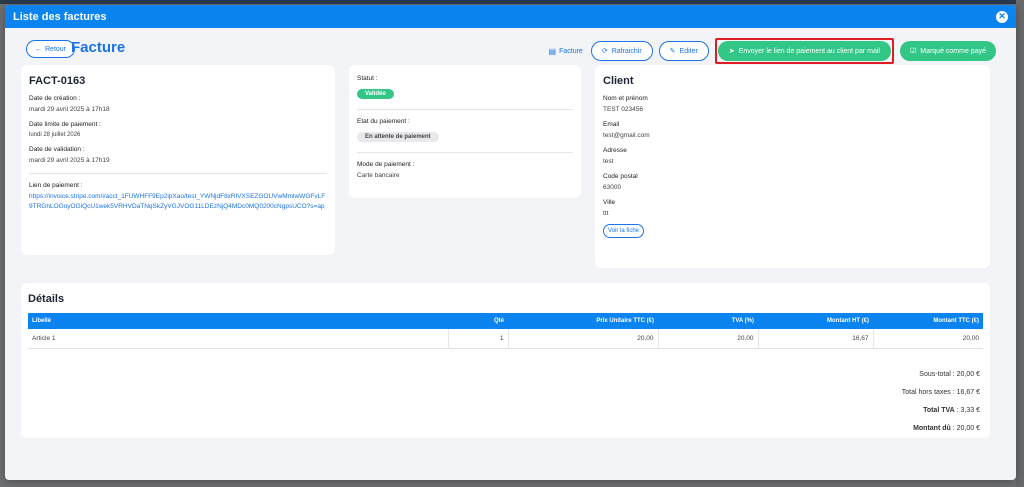 Image resolution: width=1024 pixels, height=487 pixels. What do you see at coordinates (367, 78) in the screenshot?
I see `status-label: Statut :` at bounding box center [367, 78].